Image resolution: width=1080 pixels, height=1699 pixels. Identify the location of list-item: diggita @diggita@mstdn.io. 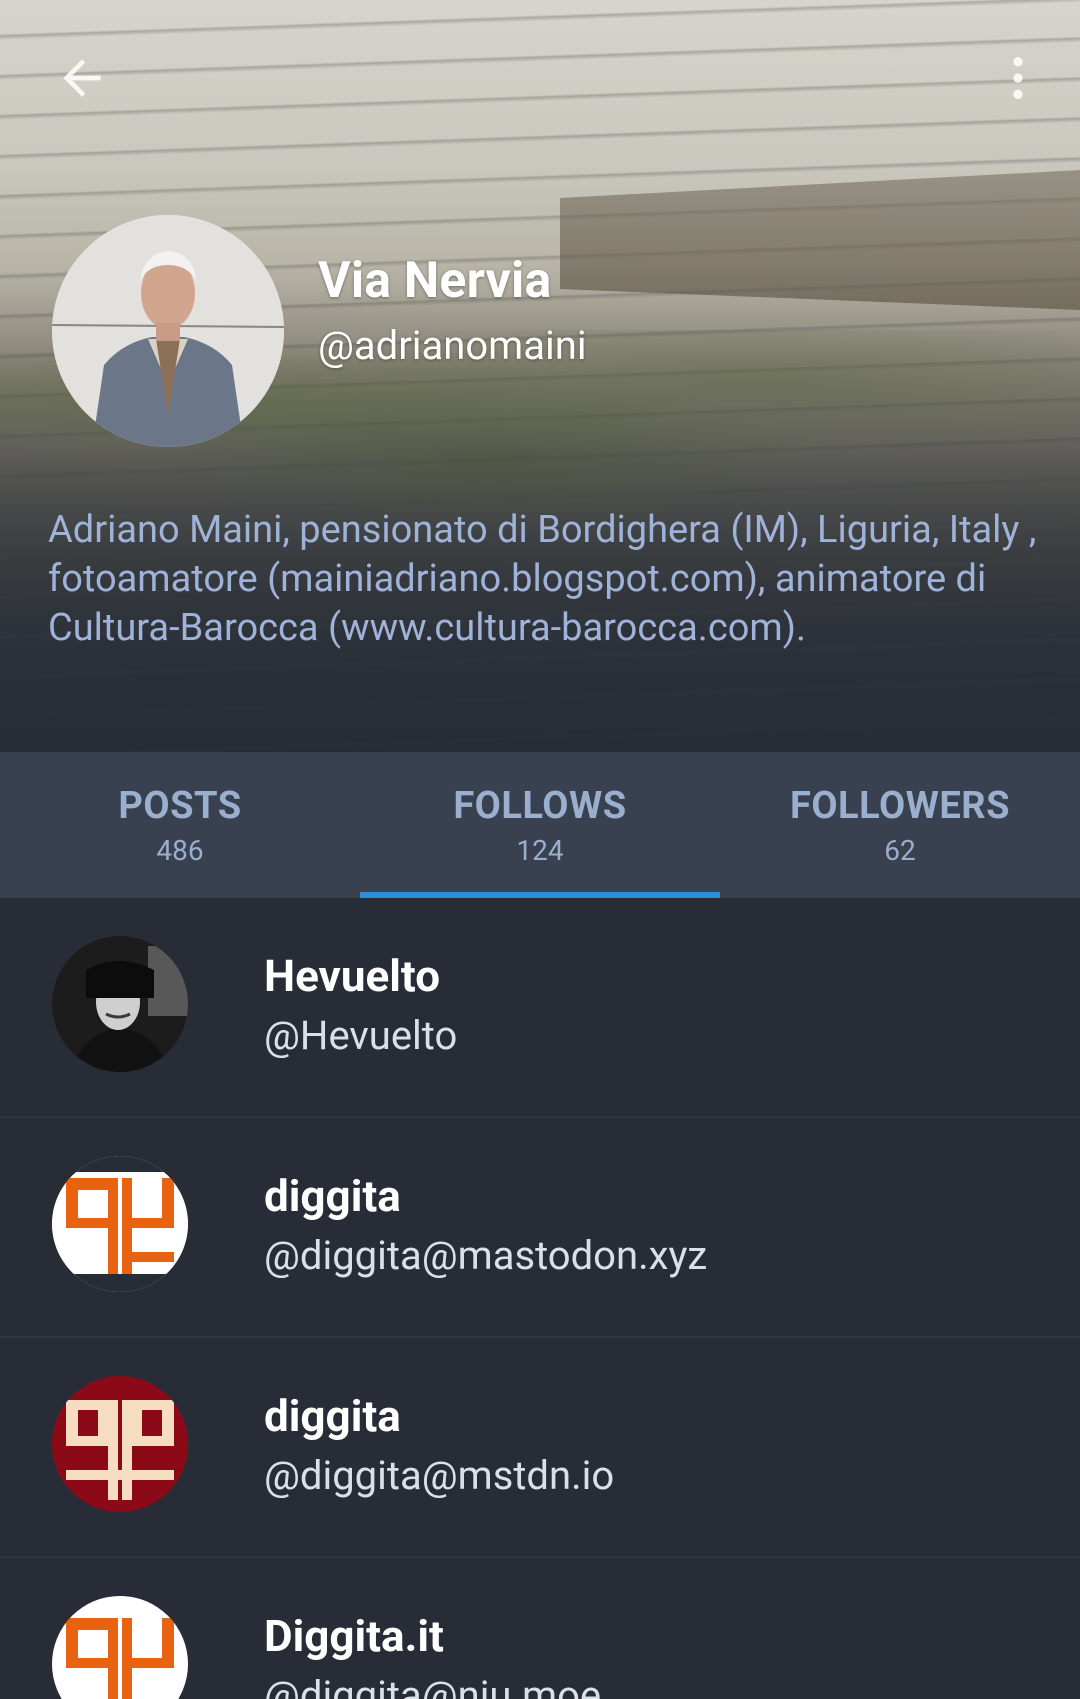
(540, 1448).